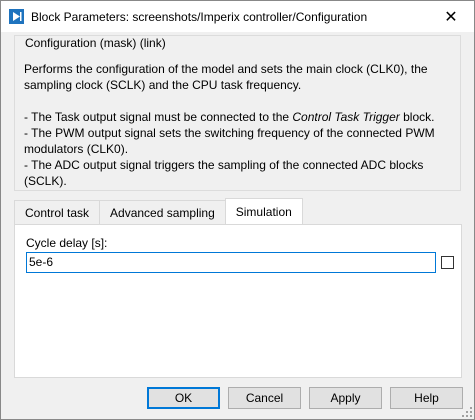  What do you see at coordinates (95, 43) in the screenshot?
I see `group-title: Configuration (mask) (link)` at bounding box center [95, 43].